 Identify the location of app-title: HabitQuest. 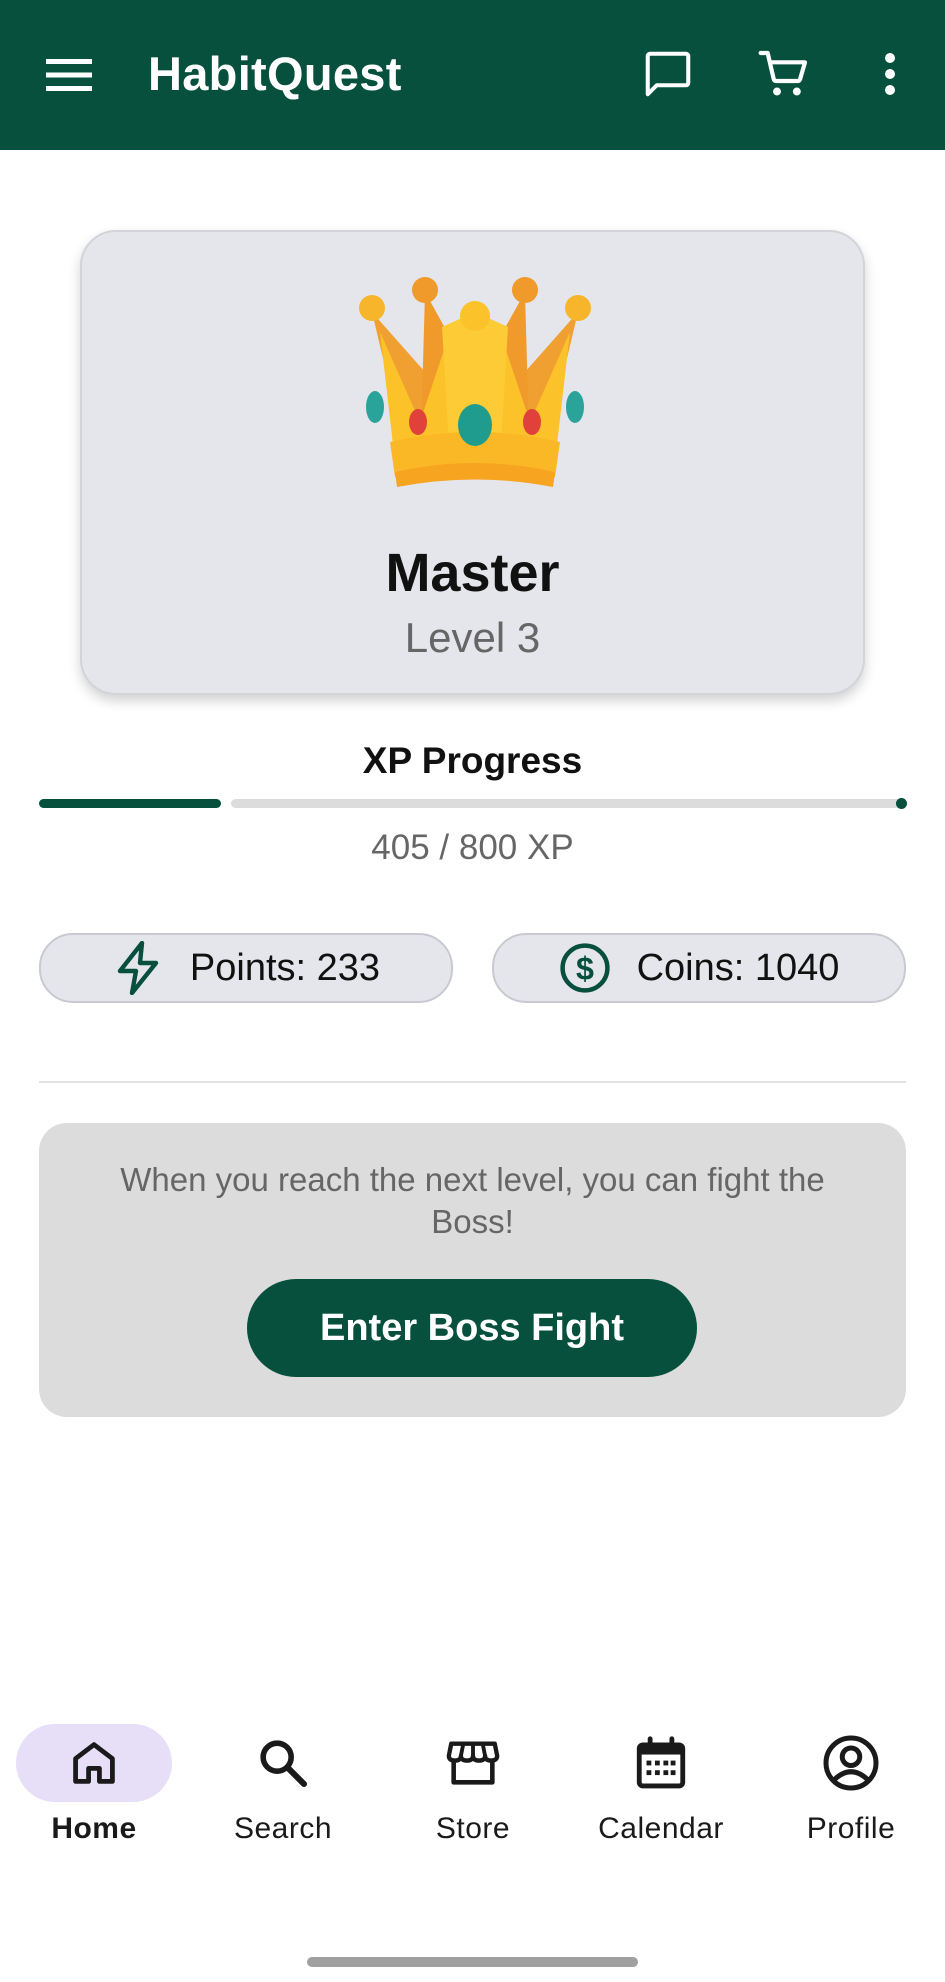
(275, 73).